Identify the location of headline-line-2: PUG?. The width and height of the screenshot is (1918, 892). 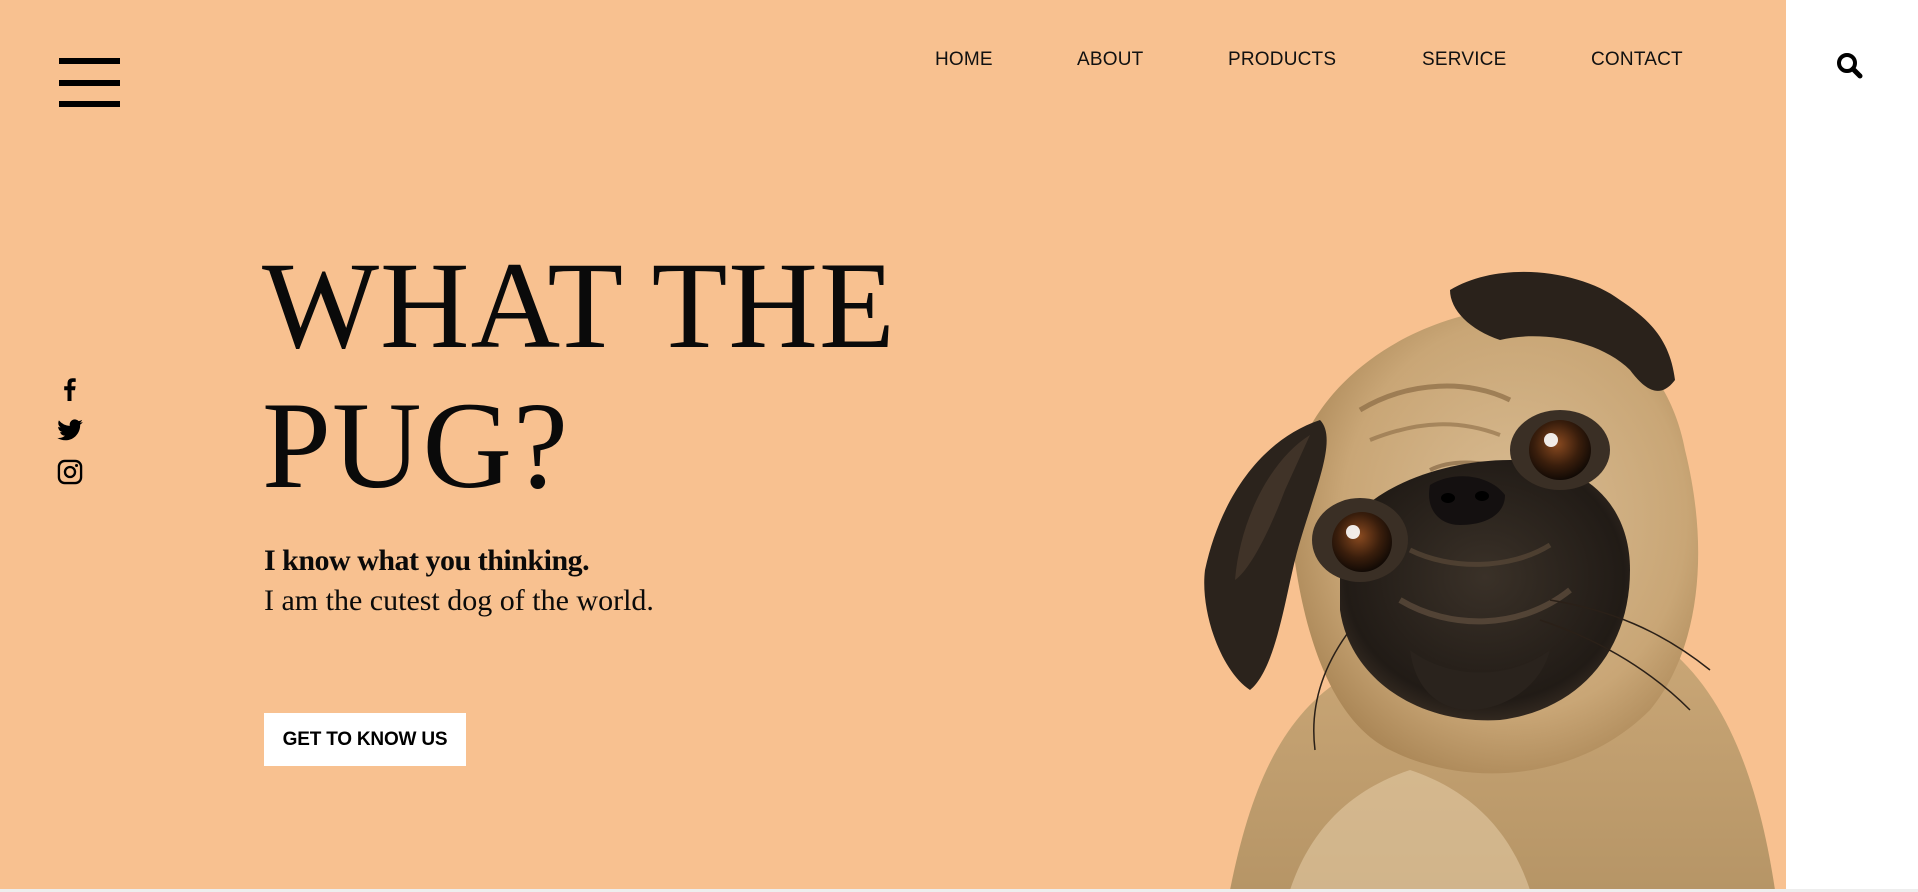
(416, 445).